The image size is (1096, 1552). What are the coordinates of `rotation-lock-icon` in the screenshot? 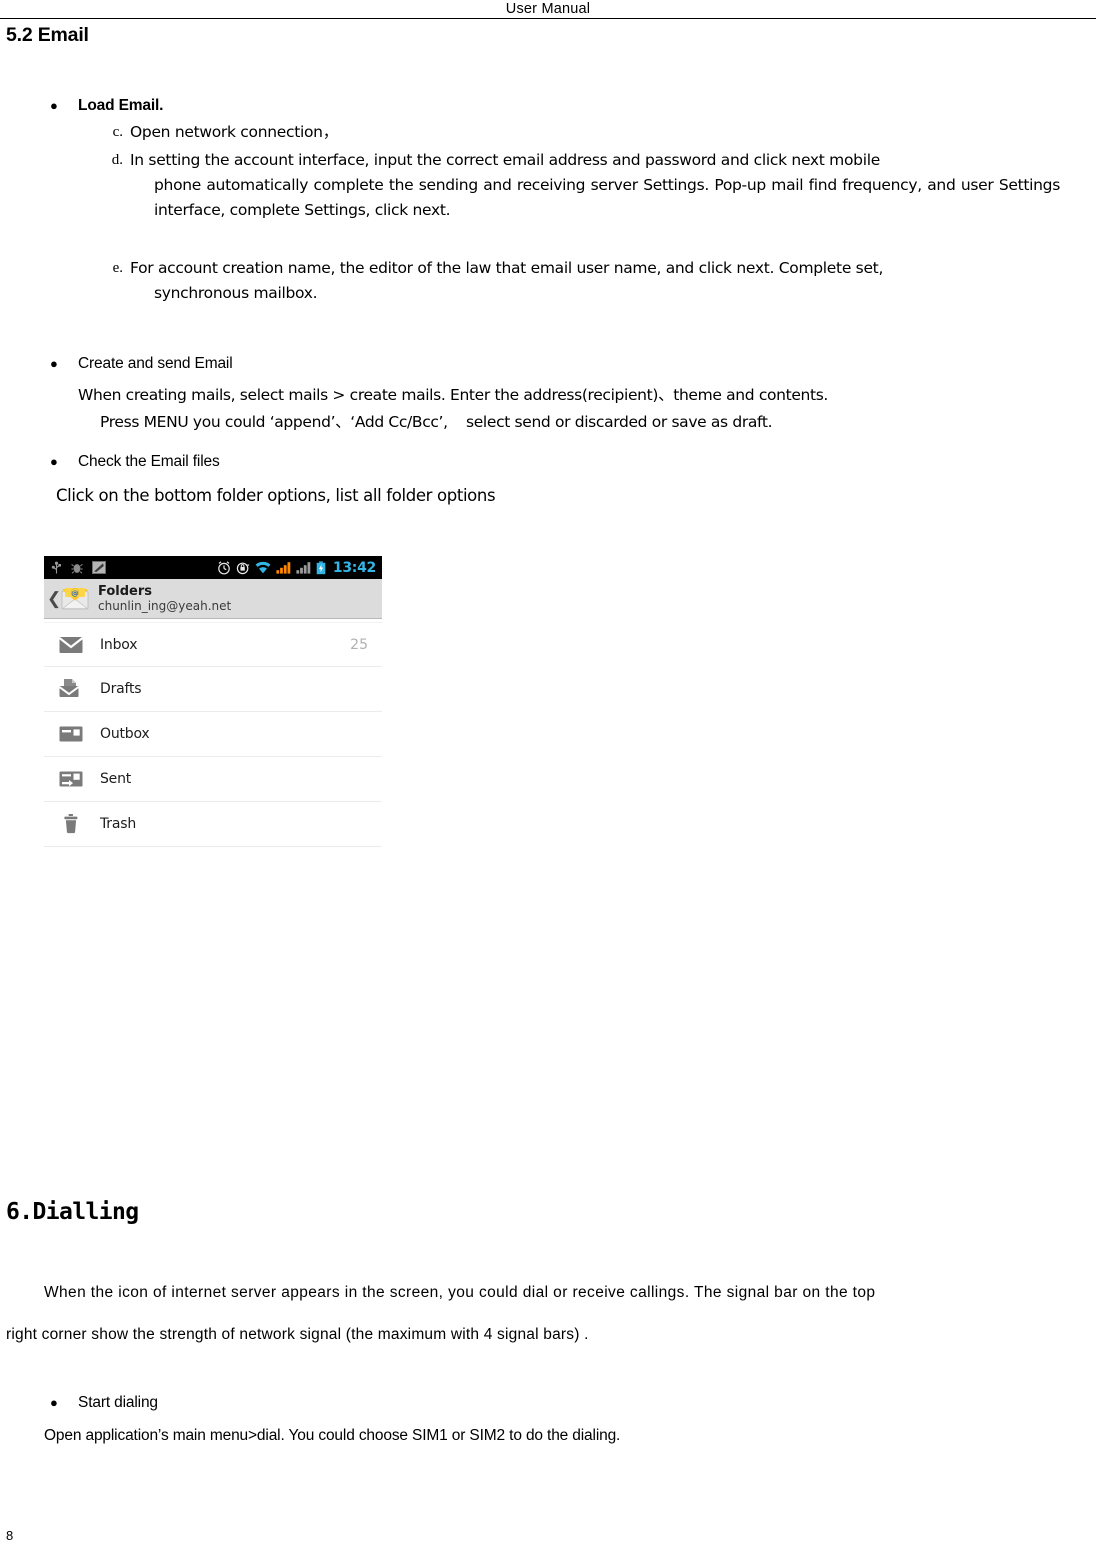 It's located at (243, 568).